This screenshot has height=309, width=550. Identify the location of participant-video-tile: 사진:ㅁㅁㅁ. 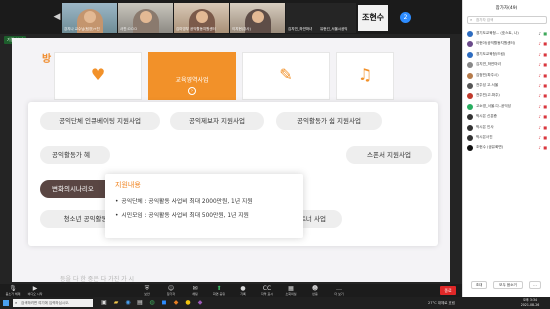
(145, 18).